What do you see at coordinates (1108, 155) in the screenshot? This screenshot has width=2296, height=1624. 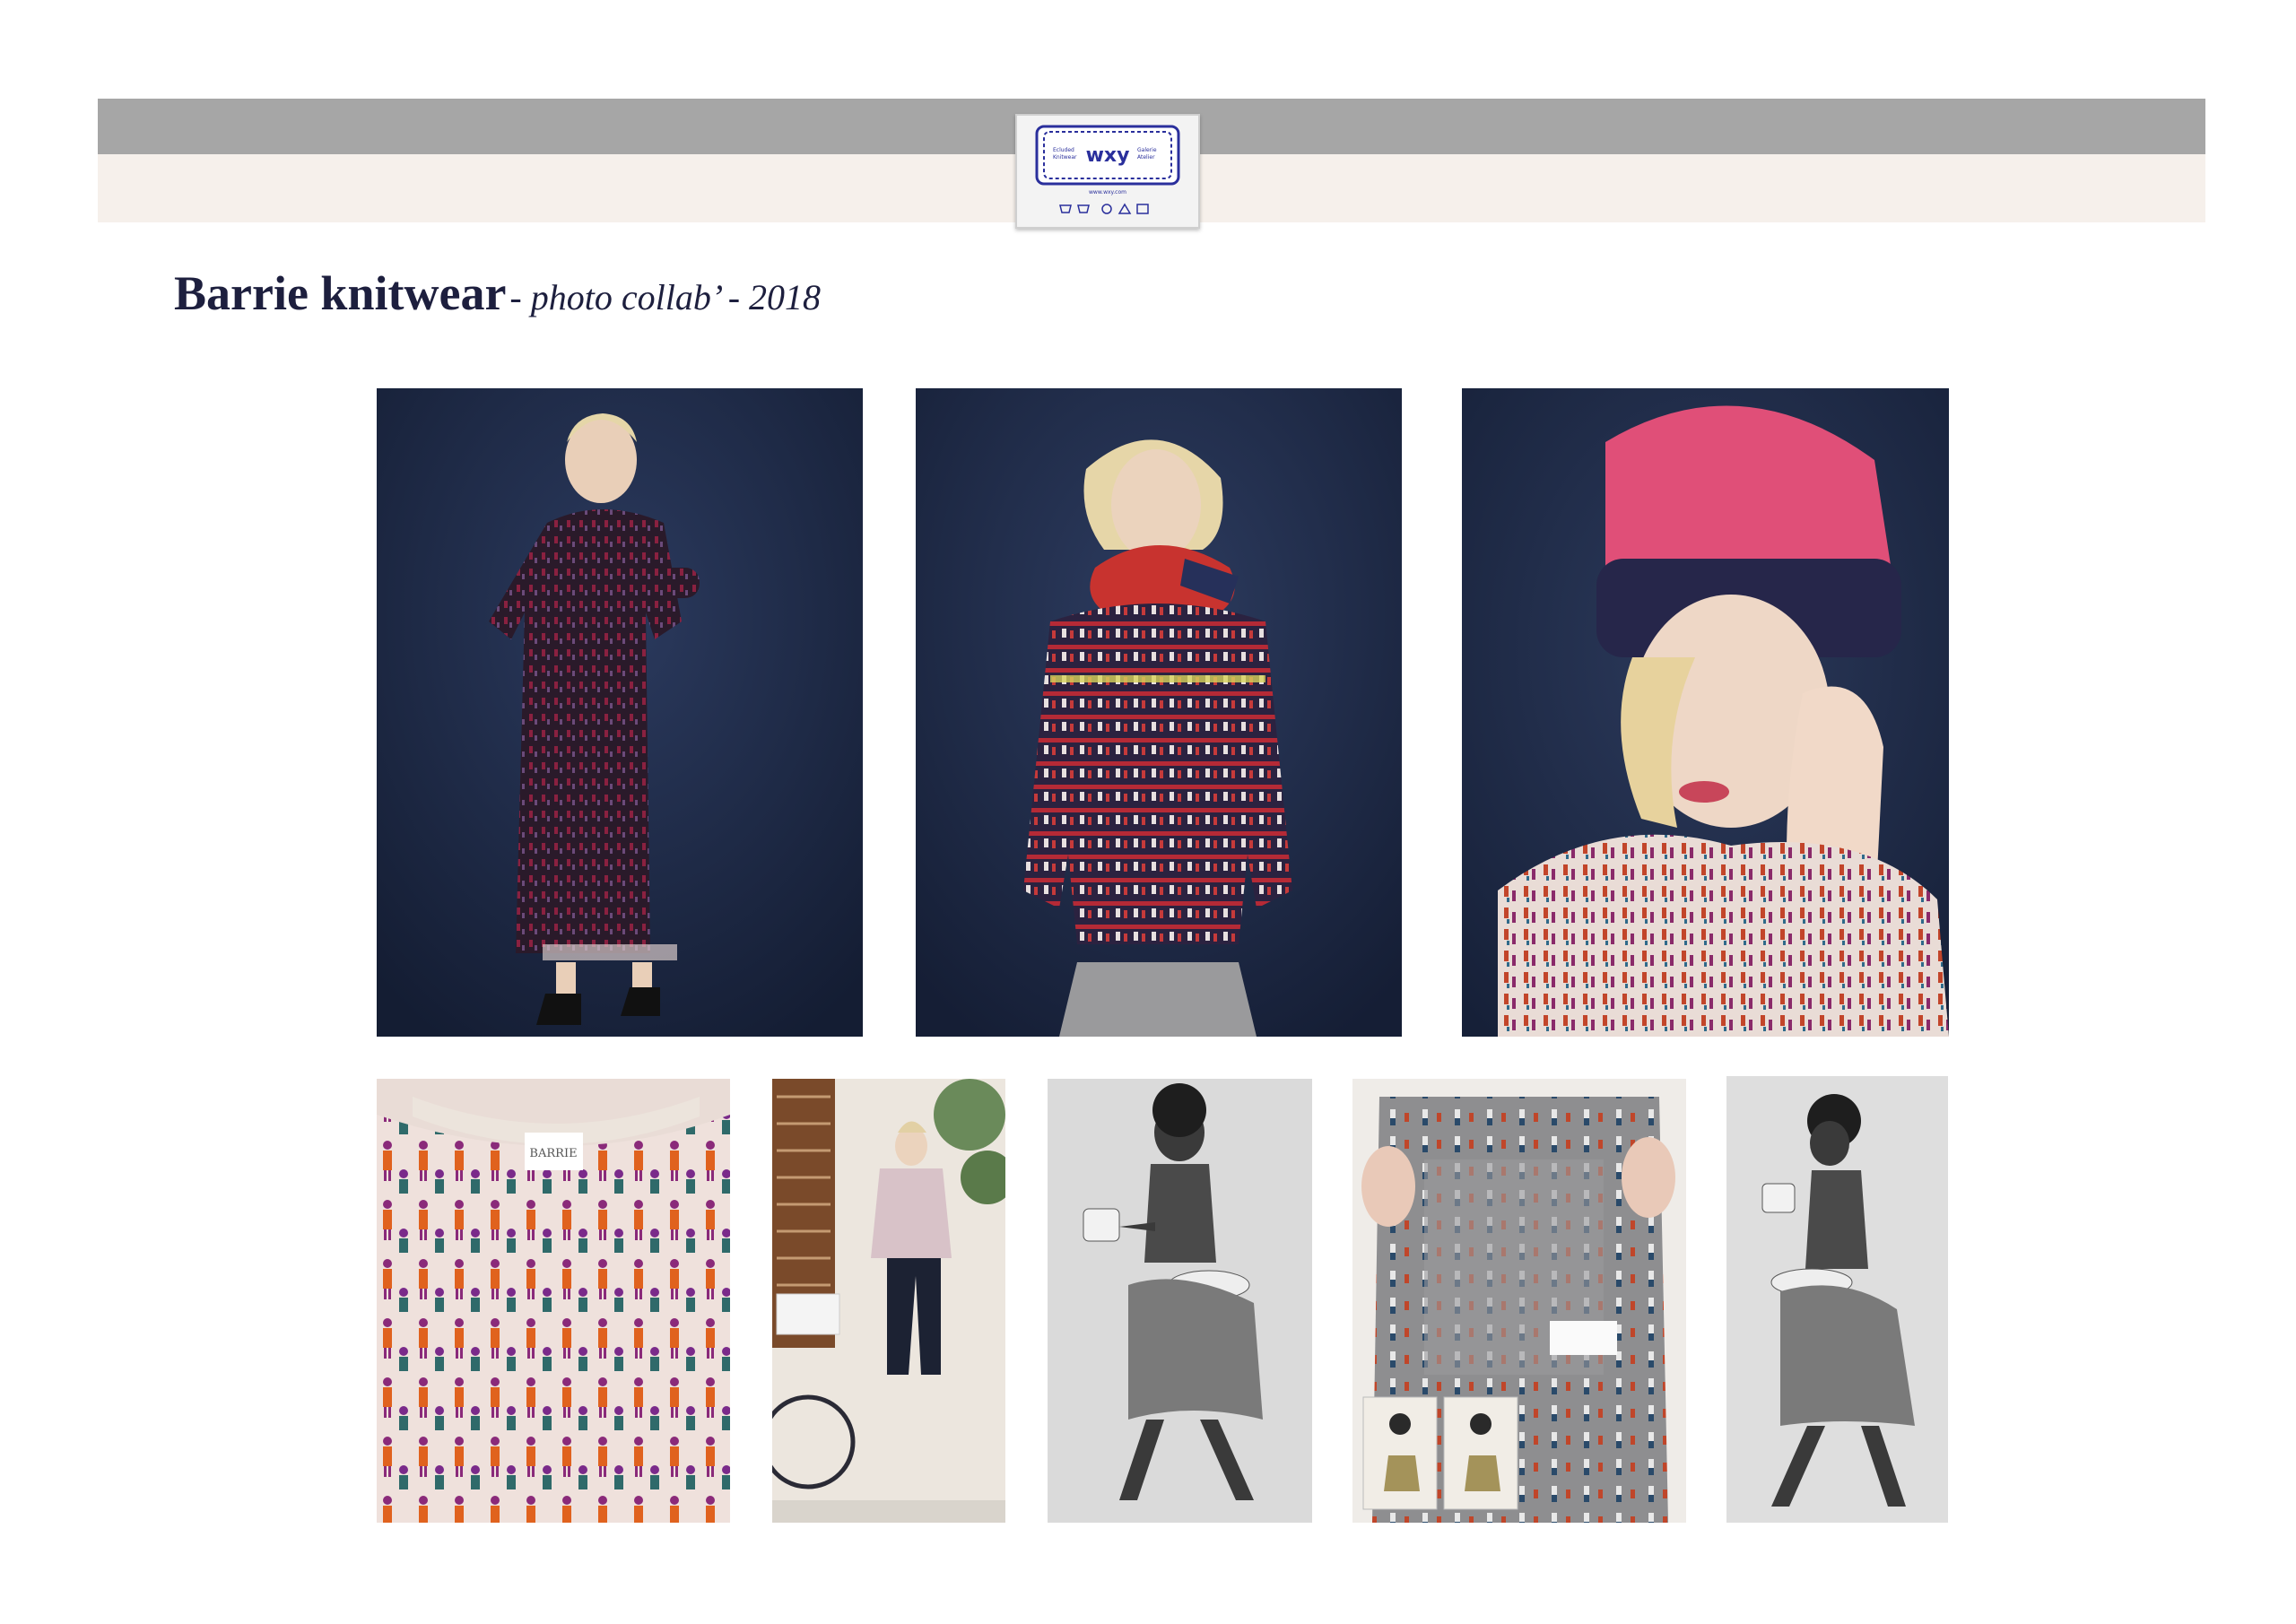 I see `logo-text: wxy` at bounding box center [1108, 155].